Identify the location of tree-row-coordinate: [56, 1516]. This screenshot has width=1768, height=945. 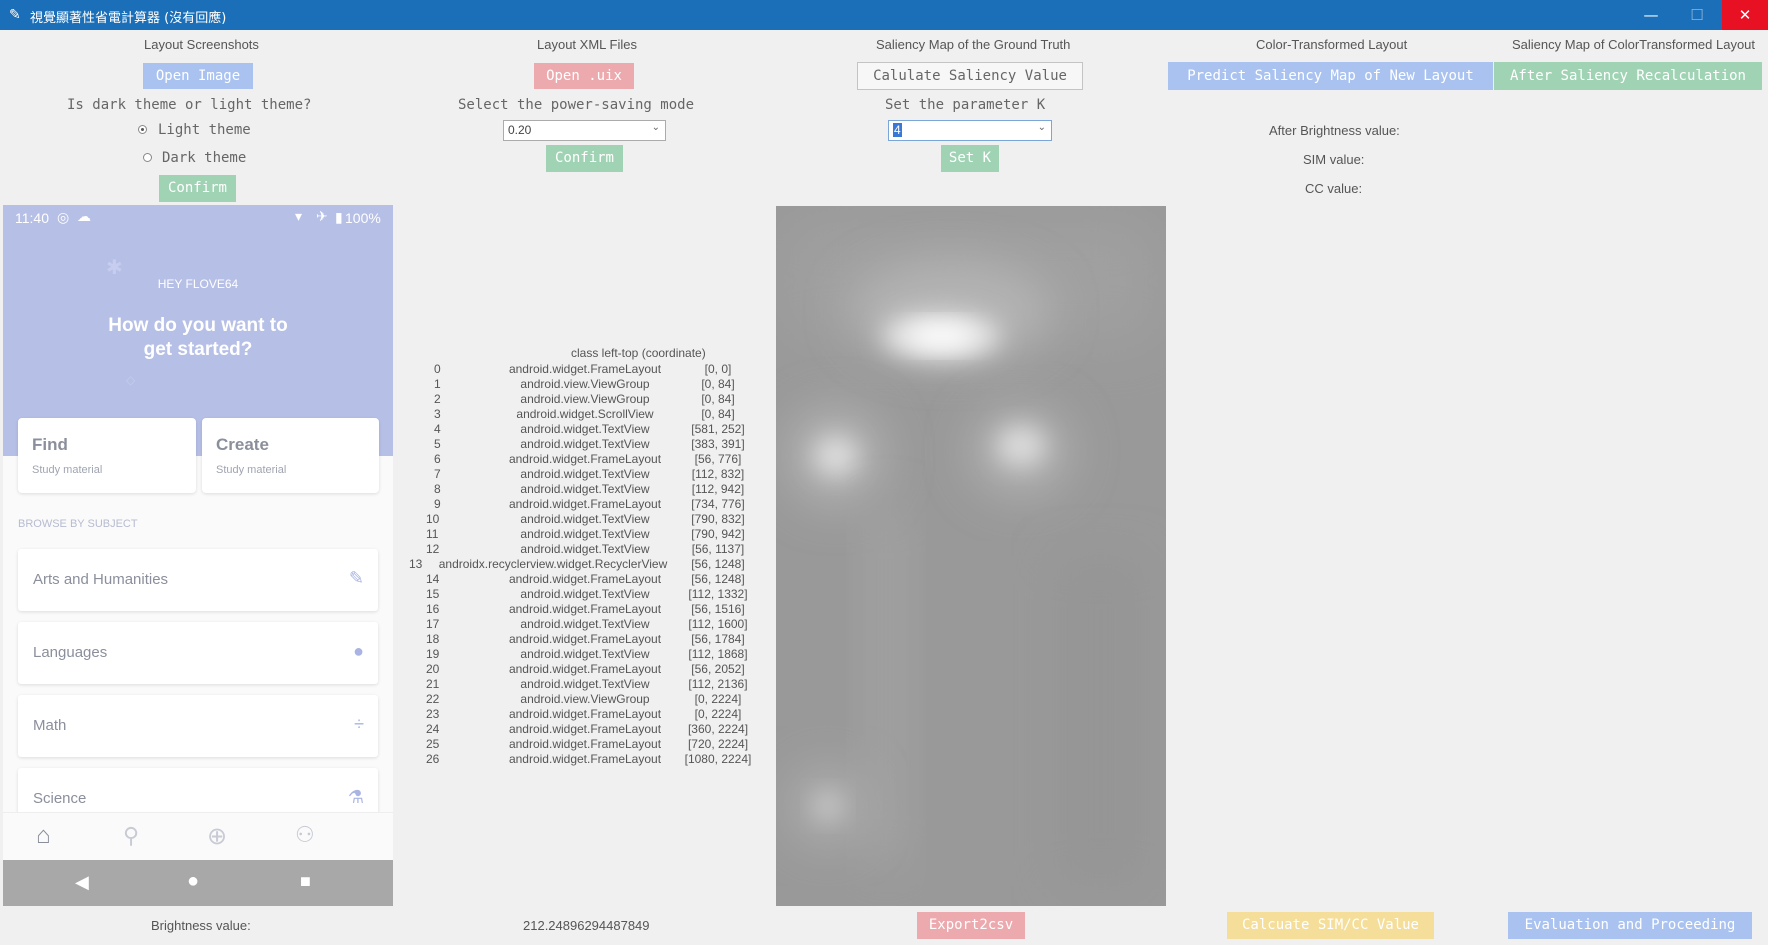
(718, 609).